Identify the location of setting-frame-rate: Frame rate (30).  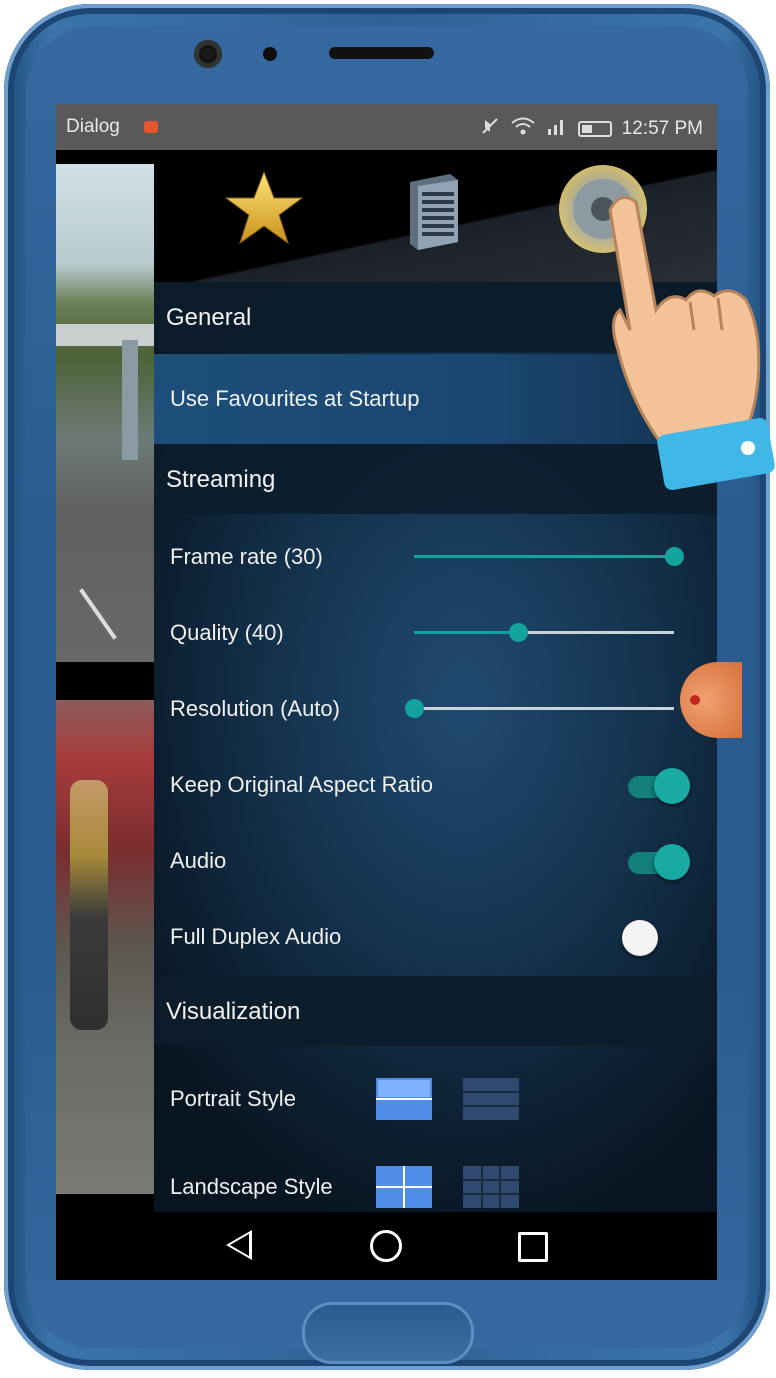
(435, 557).